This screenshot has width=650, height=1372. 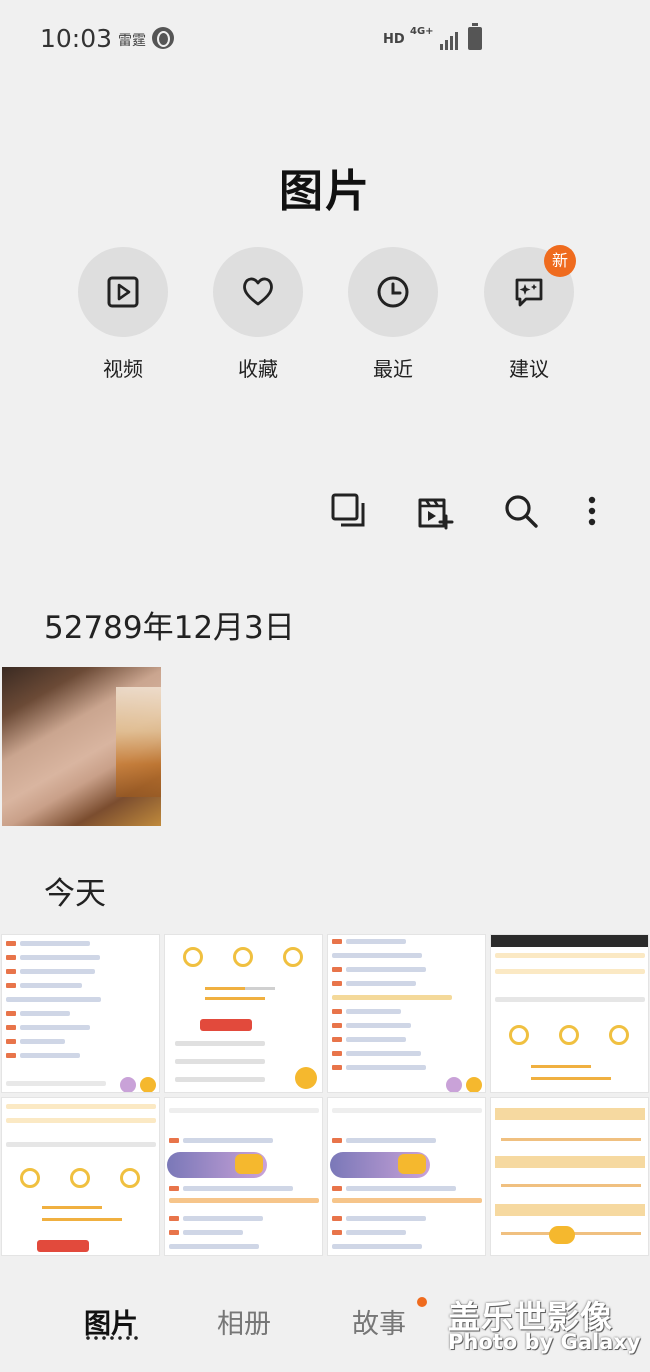 What do you see at coordinates (244, 1321) in the screenshot?
I see `nav-tab-albums: 相册` at bounding box center [244, 1321].